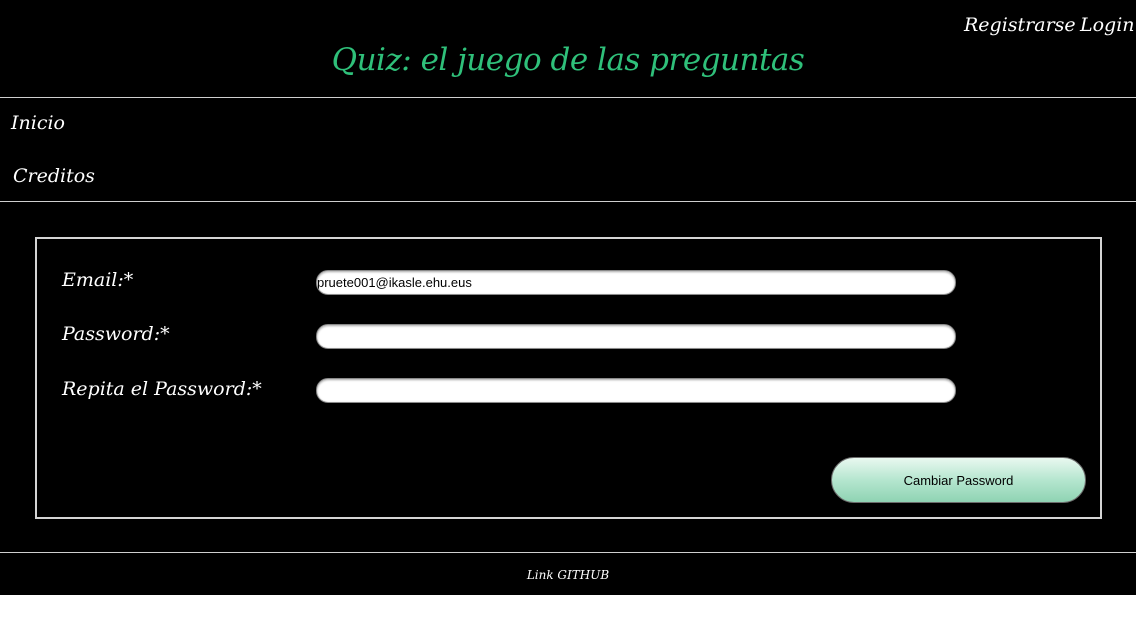  I want to click on register-link: Registrarse, so click(1020, 25).